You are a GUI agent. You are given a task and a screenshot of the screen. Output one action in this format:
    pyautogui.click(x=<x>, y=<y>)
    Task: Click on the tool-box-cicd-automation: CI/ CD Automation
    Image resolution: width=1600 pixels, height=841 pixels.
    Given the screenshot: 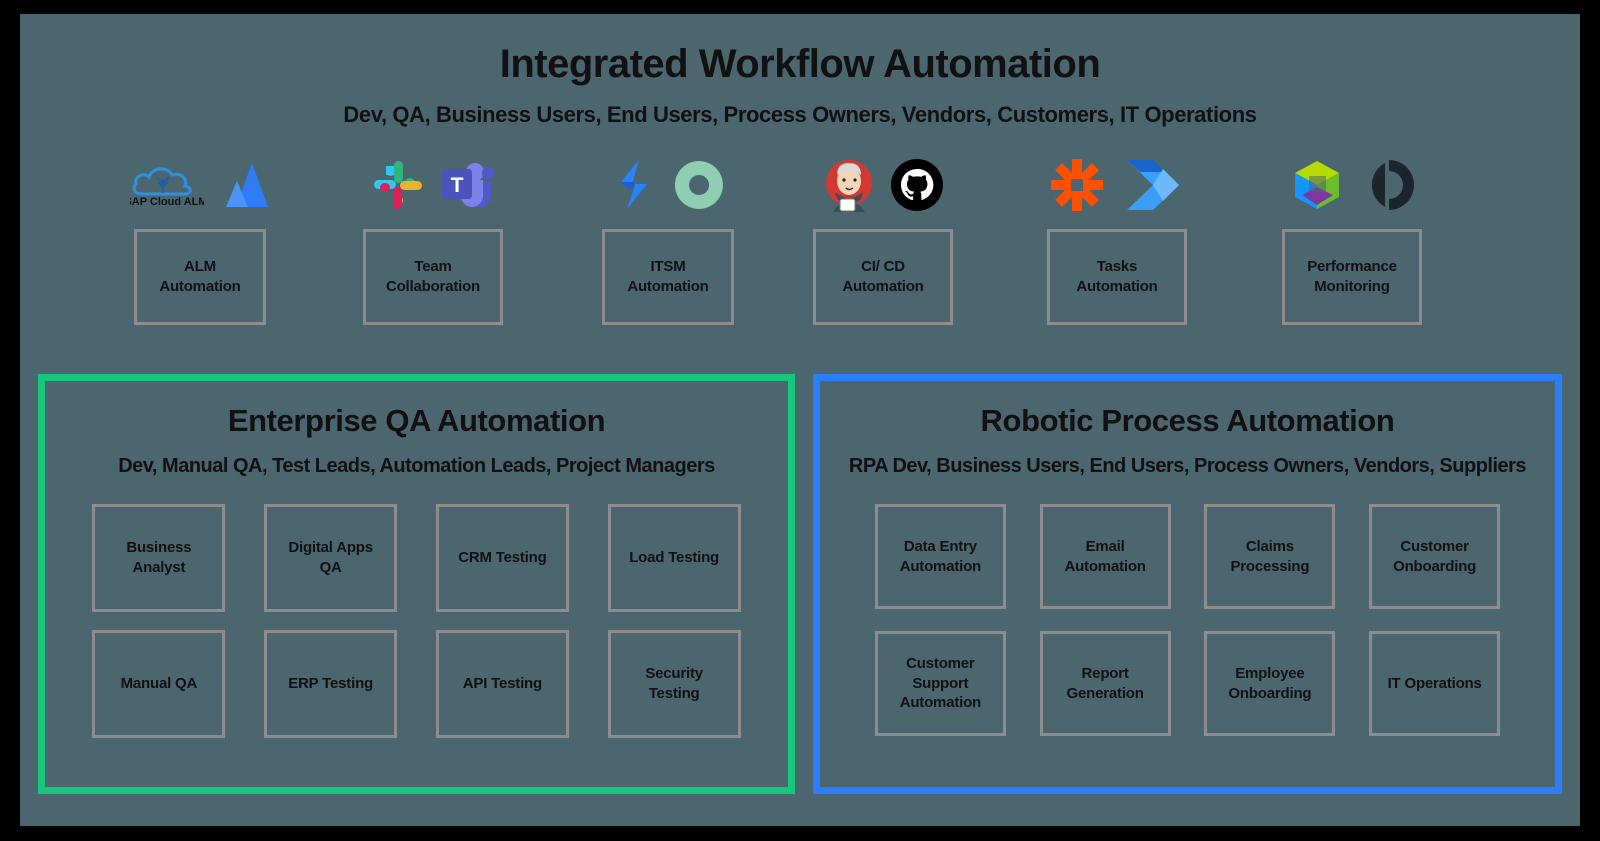 What is the action you would take?
    pyautogui.click(x=883, y=277)
    